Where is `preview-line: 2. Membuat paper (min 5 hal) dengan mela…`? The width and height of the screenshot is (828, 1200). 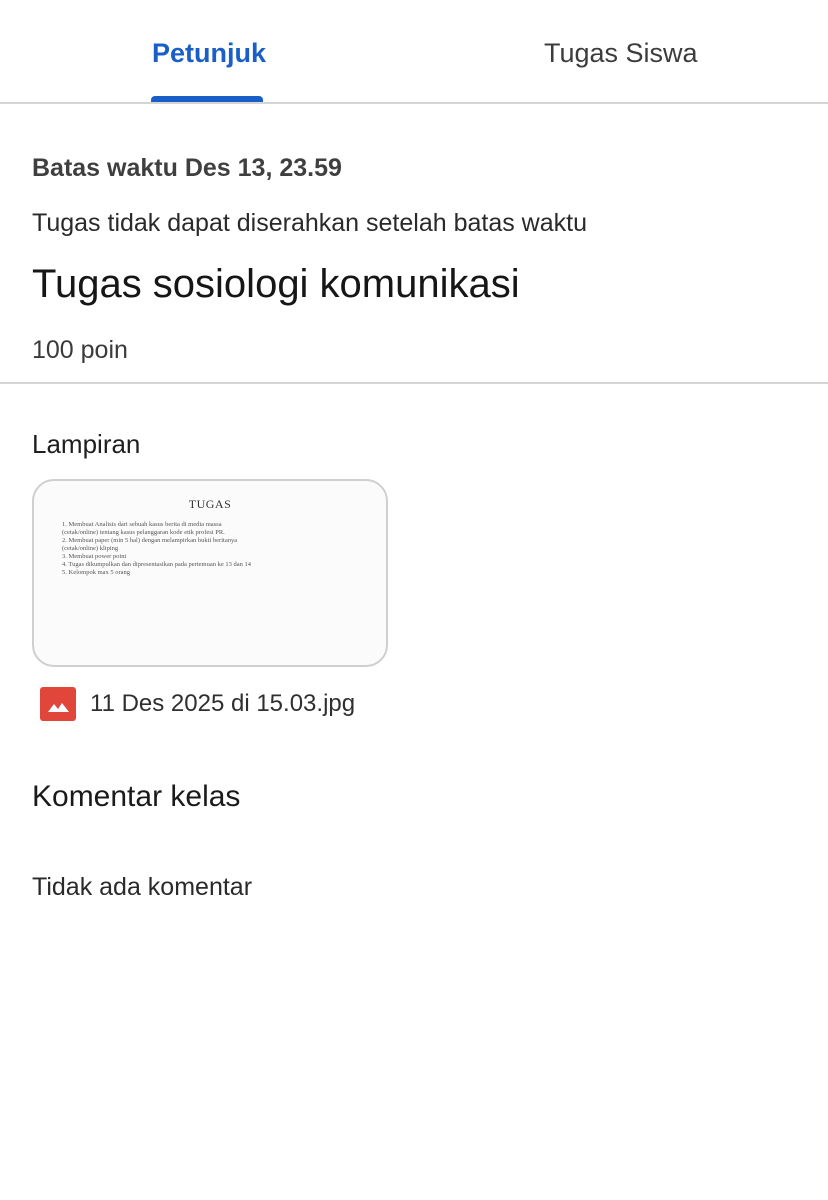
preview-line: 2. Membuat paper (min 5 hal) dengan mela… is located at coordinates (150, 540).